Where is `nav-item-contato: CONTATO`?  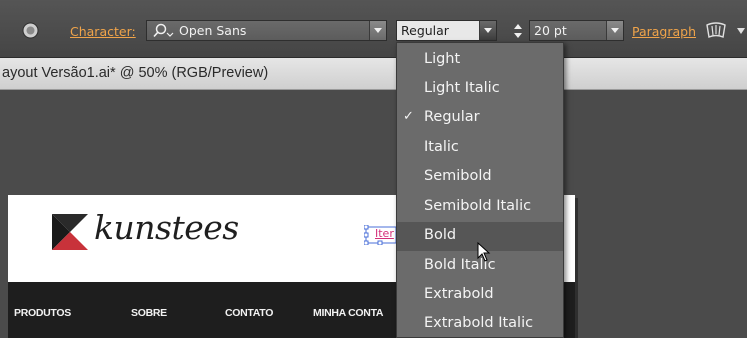
nav-item-contato: CONTATO is located at coordinates (249, 313).